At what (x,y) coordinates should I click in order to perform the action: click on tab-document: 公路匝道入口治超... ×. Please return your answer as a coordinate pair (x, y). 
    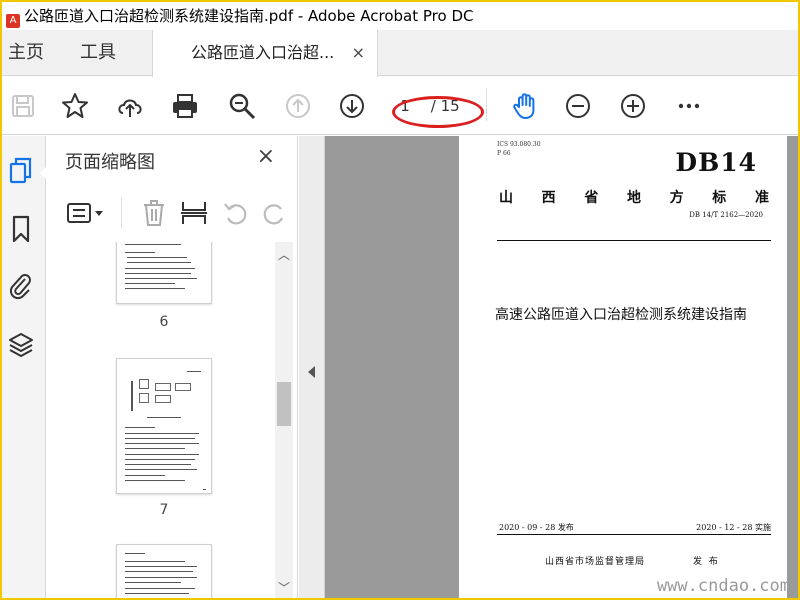
    Looking at the image, I should click on (265, 53).